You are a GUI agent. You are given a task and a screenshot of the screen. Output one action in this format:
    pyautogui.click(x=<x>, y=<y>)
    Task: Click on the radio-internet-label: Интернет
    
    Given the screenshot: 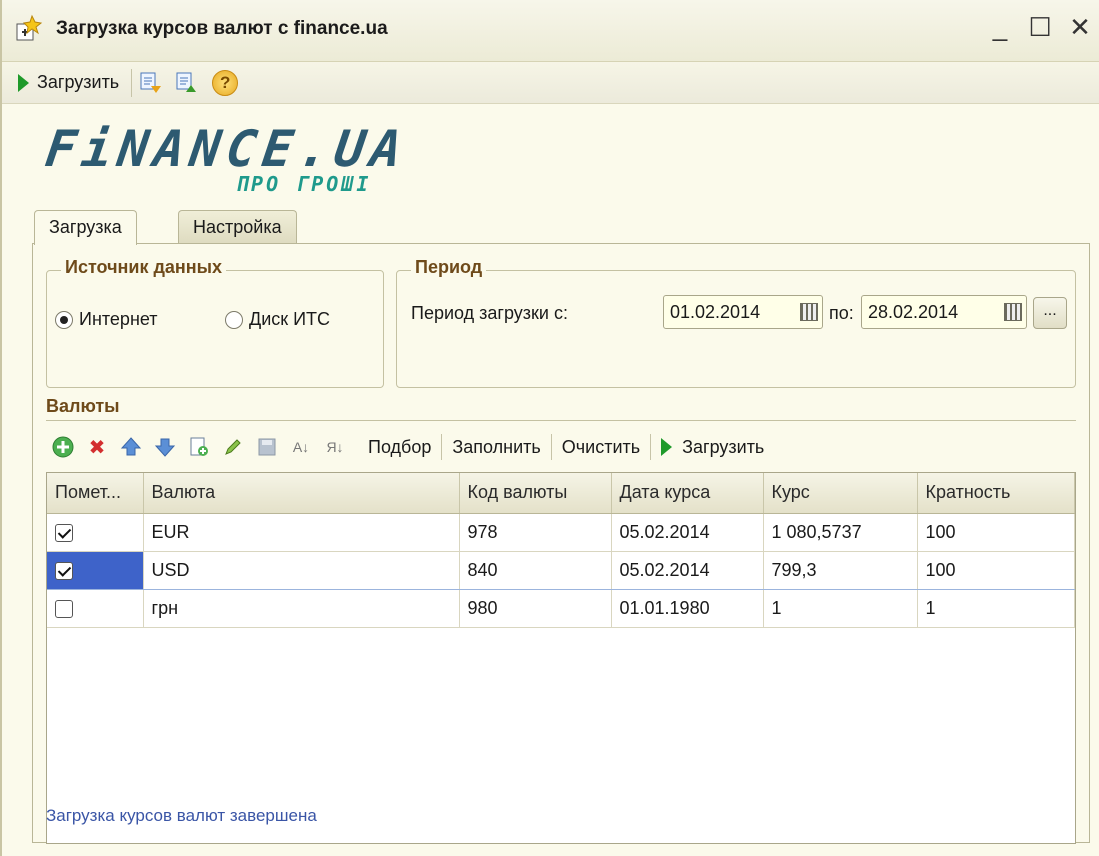 What is the action you would take?
    pyautogui.click(x=118, y=319)
    